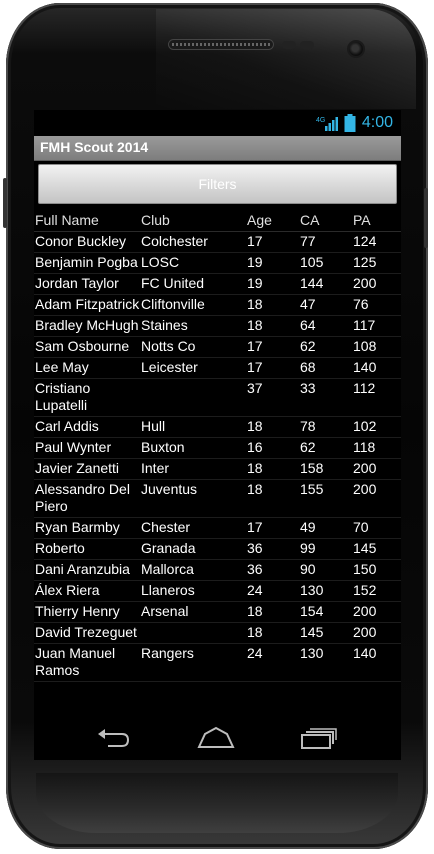 The width and height of the screenshot is (434, 854). I want to click on cell-age: 24, so click(255, 653).